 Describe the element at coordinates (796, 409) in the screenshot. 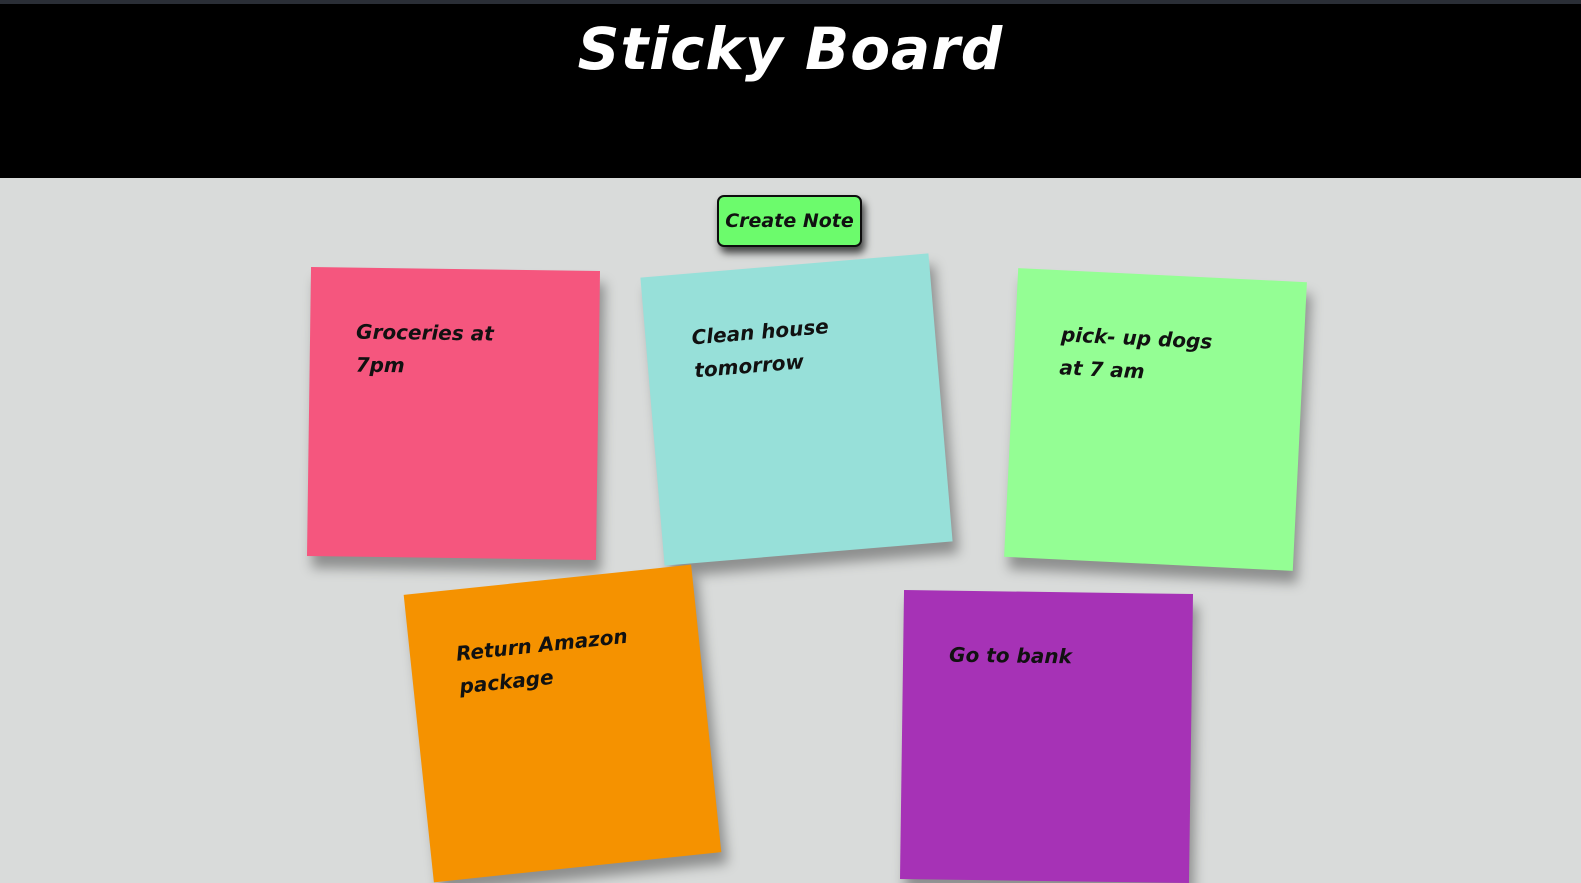

I see `sticky-note: Clean house tomorrow` at that location.